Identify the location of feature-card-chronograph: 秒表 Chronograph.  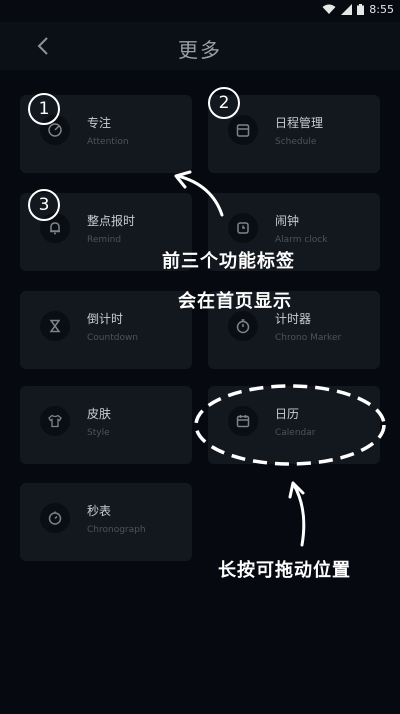
(106, 522).